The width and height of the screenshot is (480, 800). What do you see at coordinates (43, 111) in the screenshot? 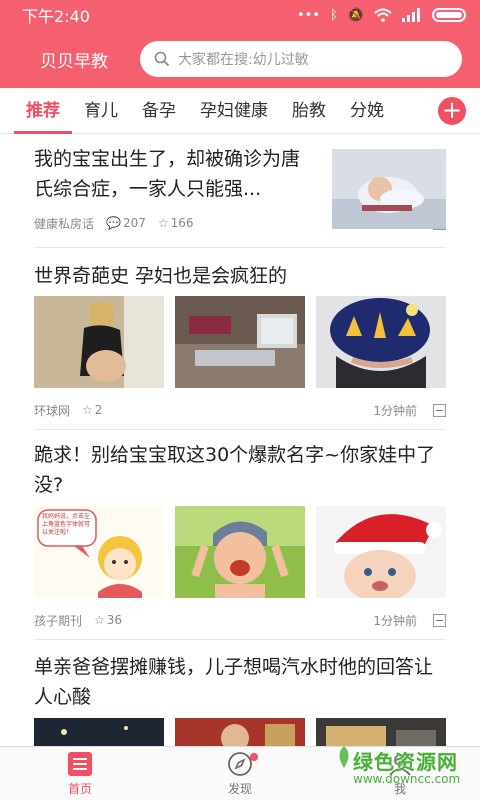
I see `tab-recommend: 推荐` at bounding box center [43, 111].